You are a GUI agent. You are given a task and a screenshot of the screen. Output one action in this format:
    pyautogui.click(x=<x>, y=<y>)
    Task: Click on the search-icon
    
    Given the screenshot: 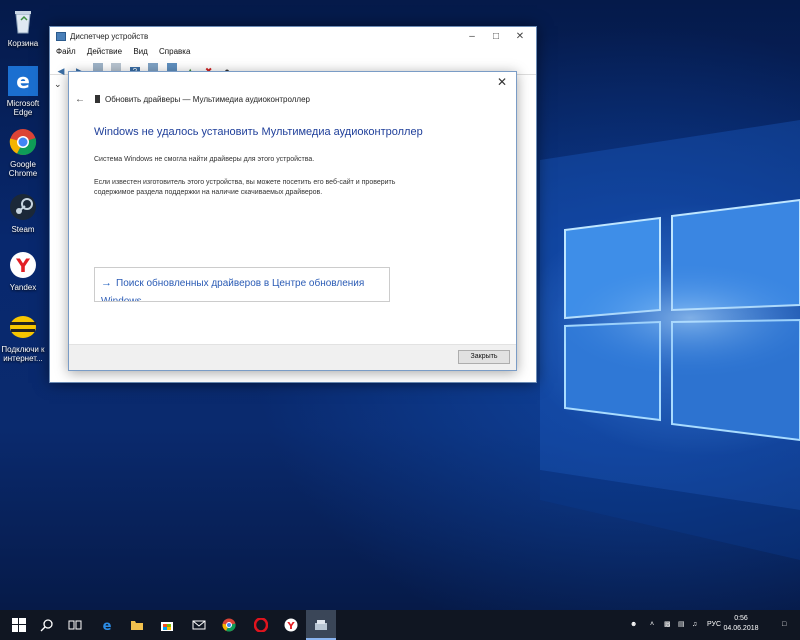 What is the action you would take?
    pyautogui.click(x=46, y=625)
    